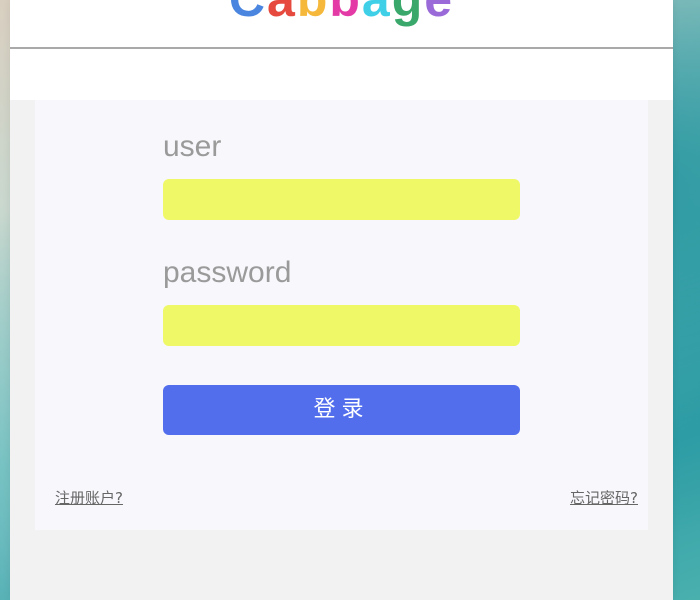 The height and width of the screenshot is (600, 700). I want to click on register-link: 注册账户?, so click(89, 497).